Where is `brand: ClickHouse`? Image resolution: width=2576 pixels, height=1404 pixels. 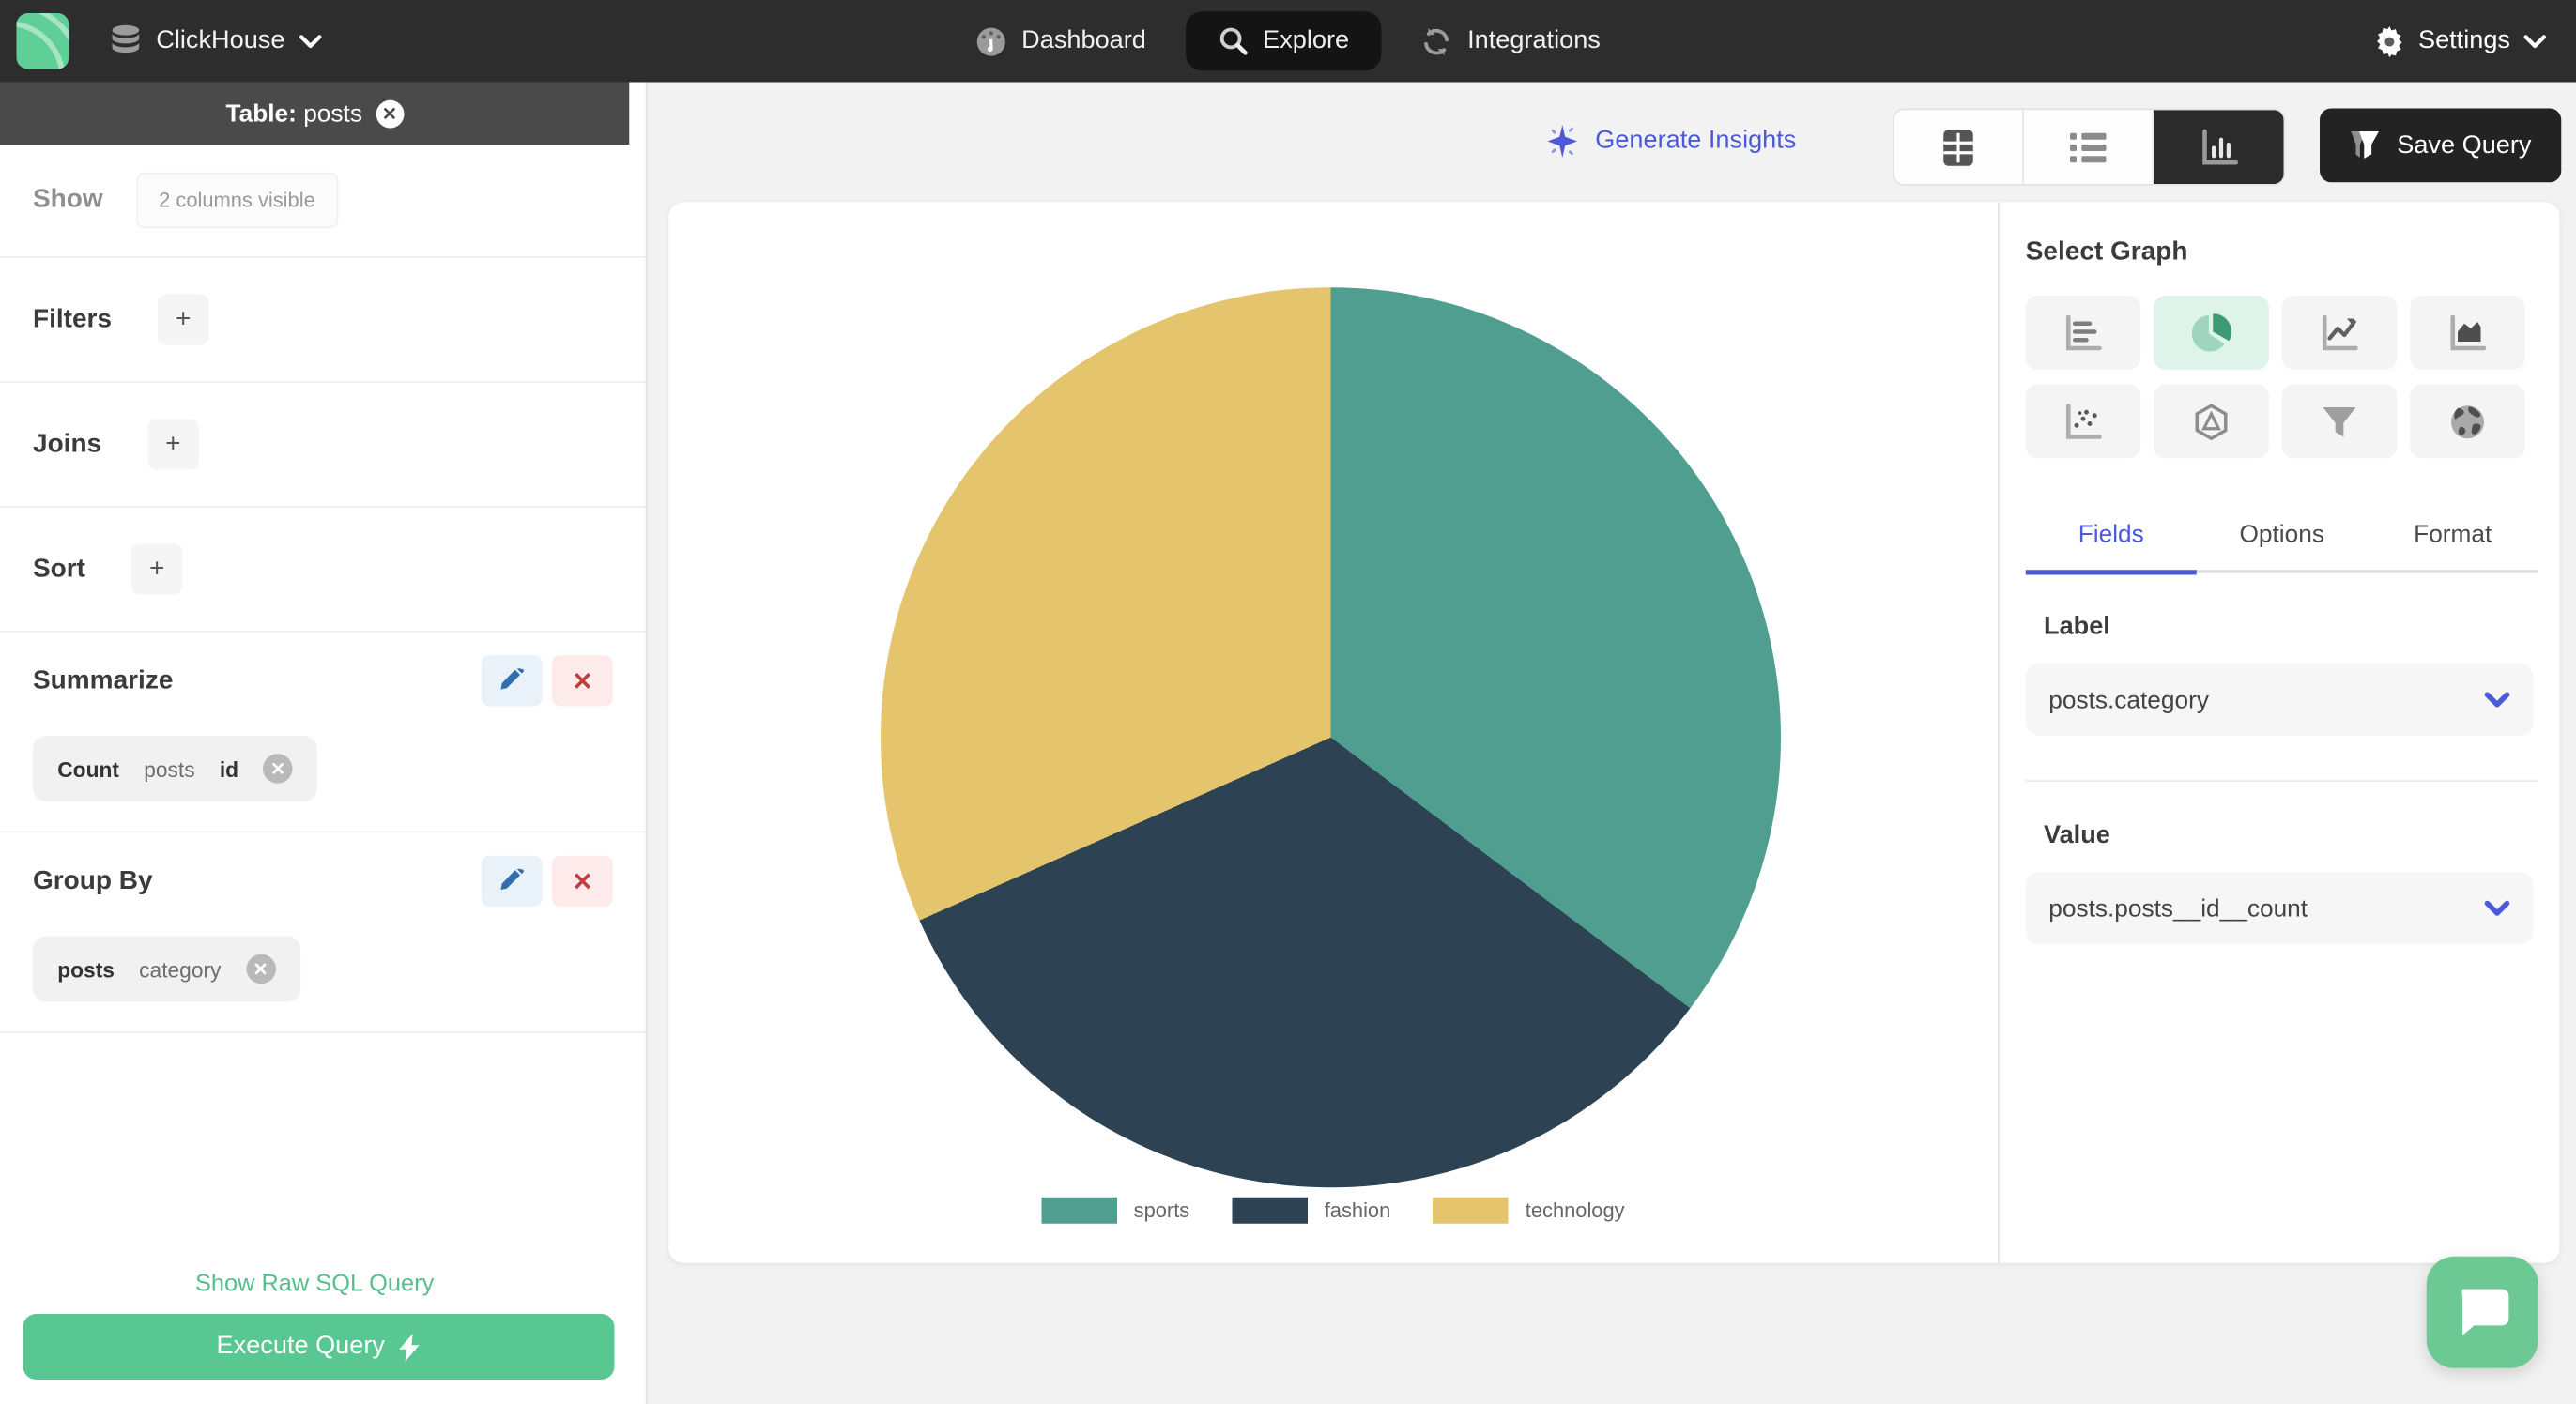 brand: ClickHouse is located at coordinates (170, 41).